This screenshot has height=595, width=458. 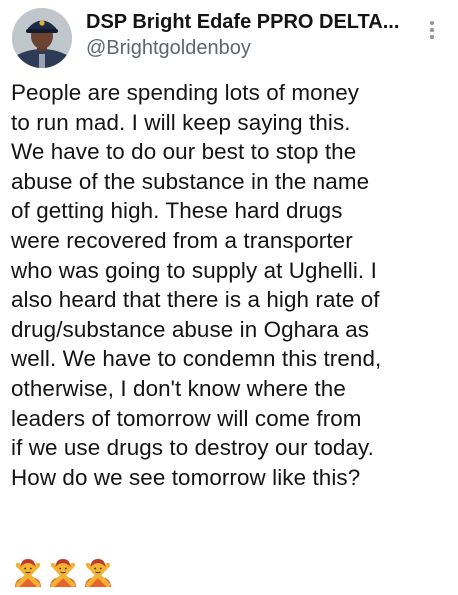 What do you see at coordinates (181, 122) in the screenshot?
I see `tweet-text-line: to run mad. I will keep saying this.` at bounding box center [181, 122].